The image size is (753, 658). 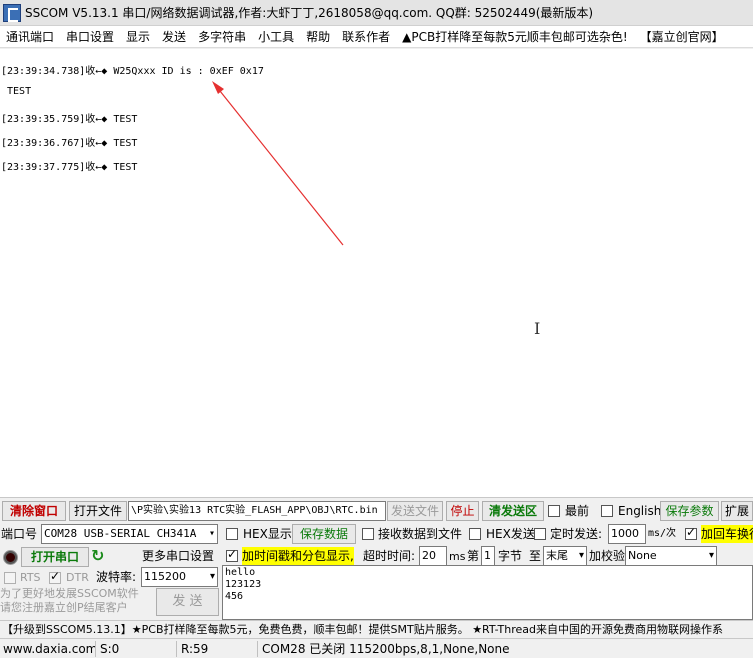 What do you see at coordinates (318, 37) in the screenshot?
I see `menu-help: 帮助` at bounding box center [318, 37].